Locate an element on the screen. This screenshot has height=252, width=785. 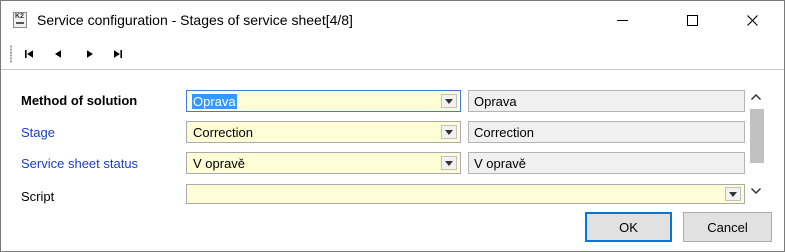
previous-record-button is located at coordinates (58, 54).